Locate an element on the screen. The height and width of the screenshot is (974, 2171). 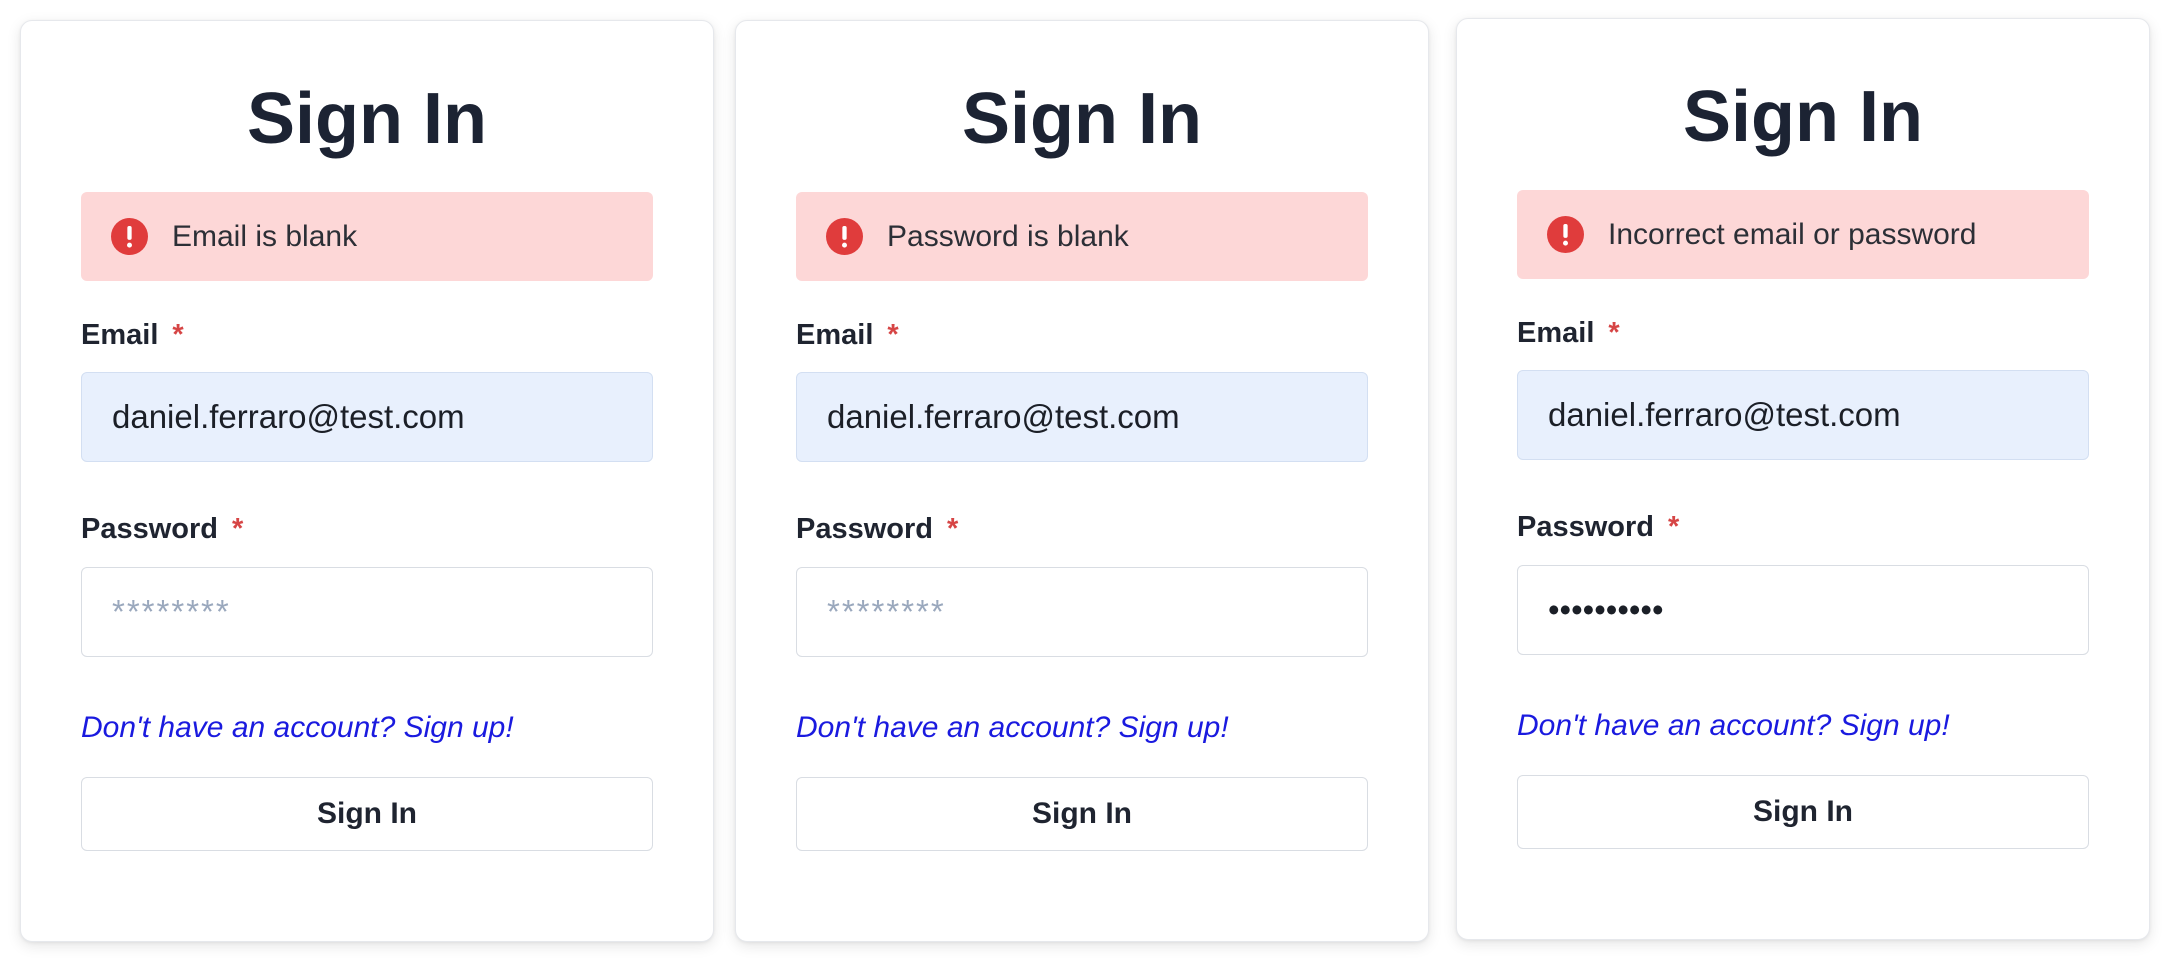
error-alert: Incorrect email or password is located at coordinates (1803, 234).